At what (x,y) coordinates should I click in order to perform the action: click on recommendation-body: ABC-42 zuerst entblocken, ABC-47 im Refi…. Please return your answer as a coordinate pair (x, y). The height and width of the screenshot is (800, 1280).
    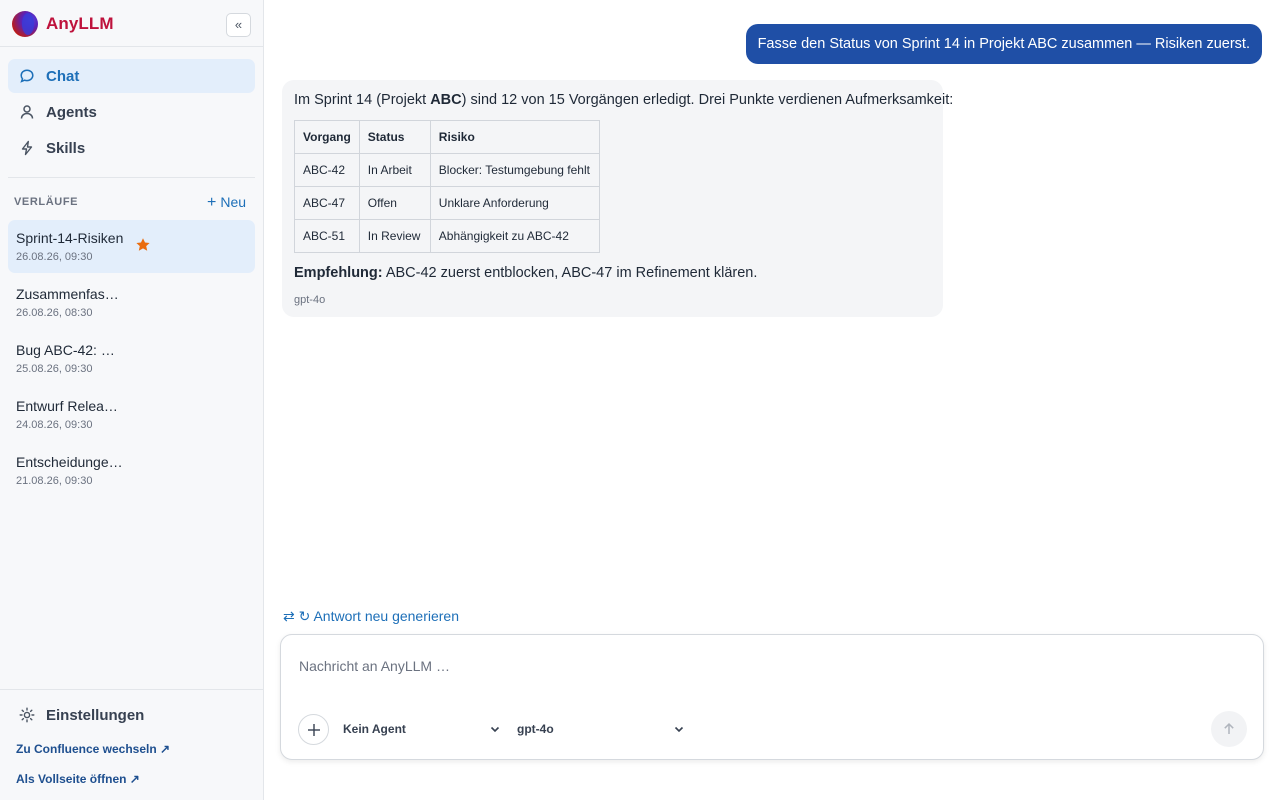
    Looking at the image, I should click on (570, 273).